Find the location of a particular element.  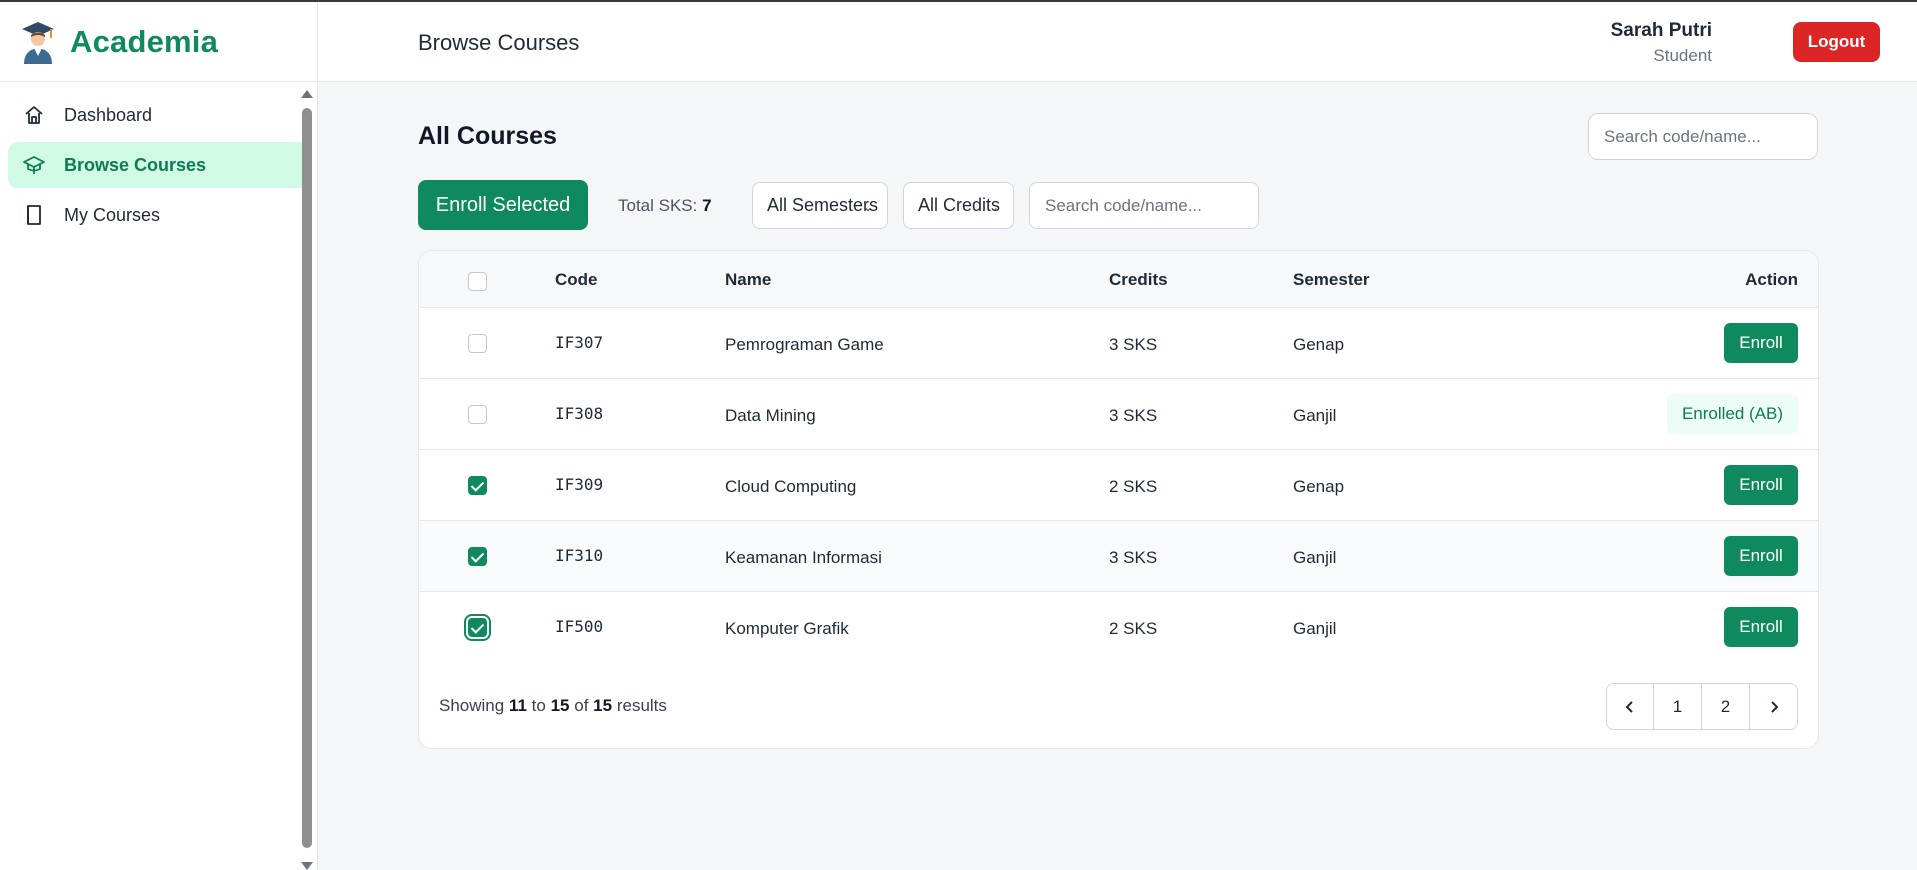

results-label: results is located at coordinates (641, 705).